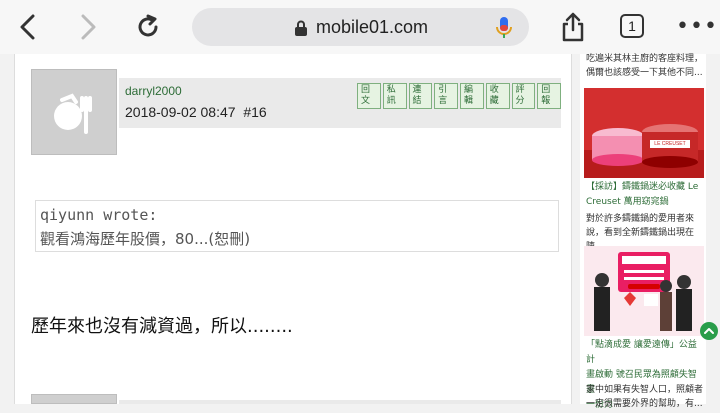 This screenshot has height=413, width=720. Describe the element at coordinates (196, 112) in the screenshot. I see `post-timestamp: 2018-09-02 08:47 #16` at that location.